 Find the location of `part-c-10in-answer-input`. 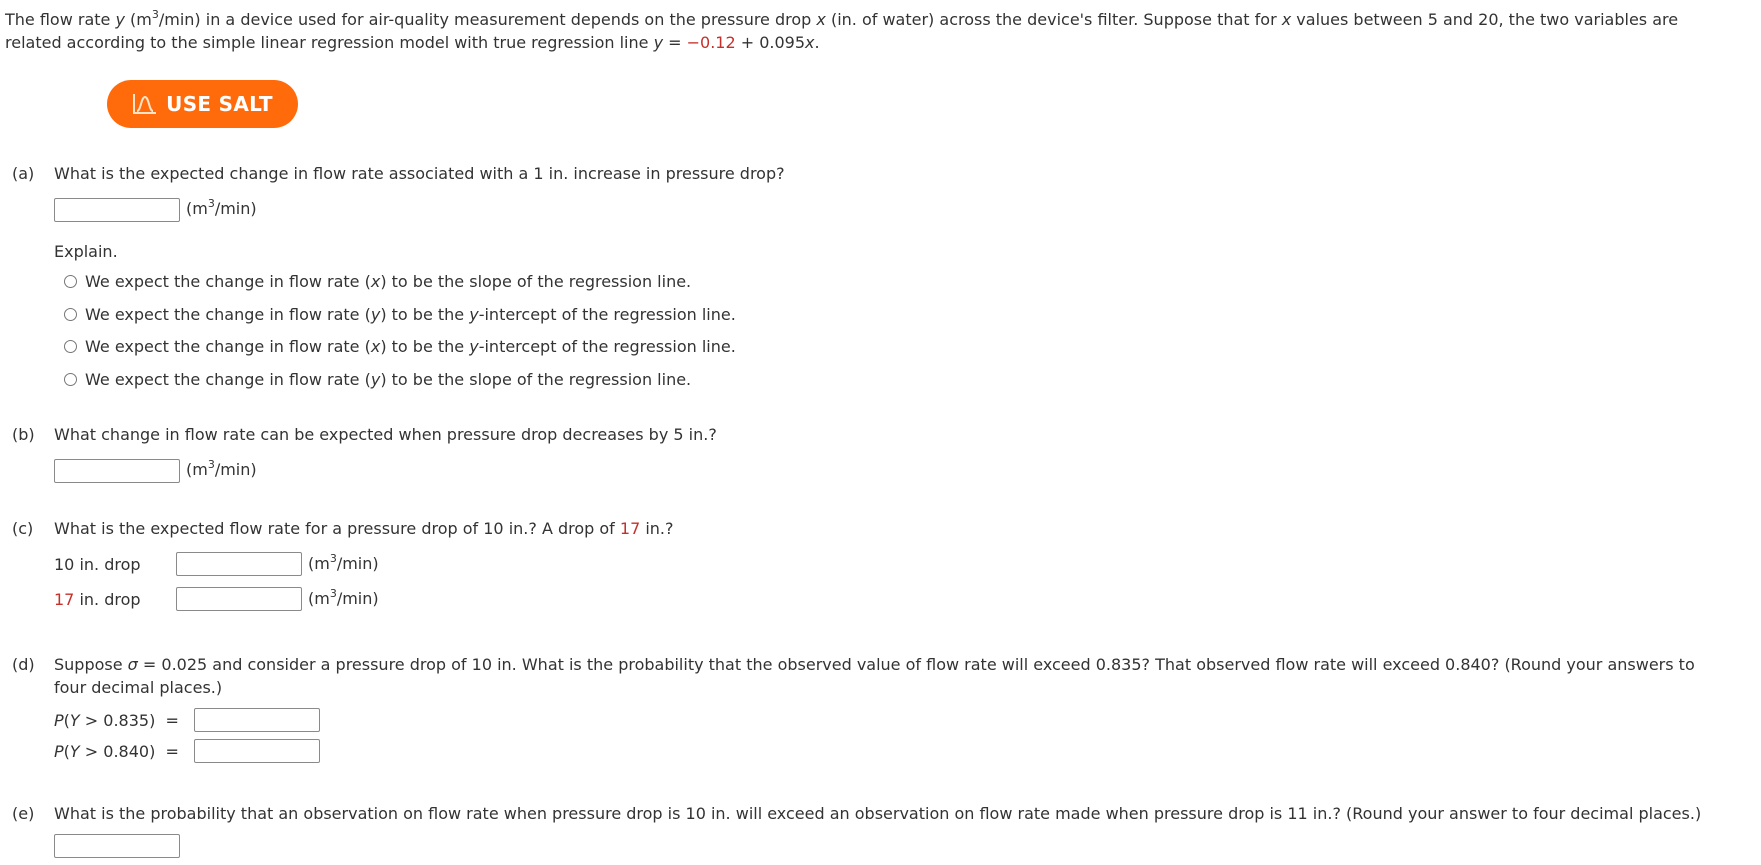

part-c-10in-answer-input is located at coordinates (239, 564).